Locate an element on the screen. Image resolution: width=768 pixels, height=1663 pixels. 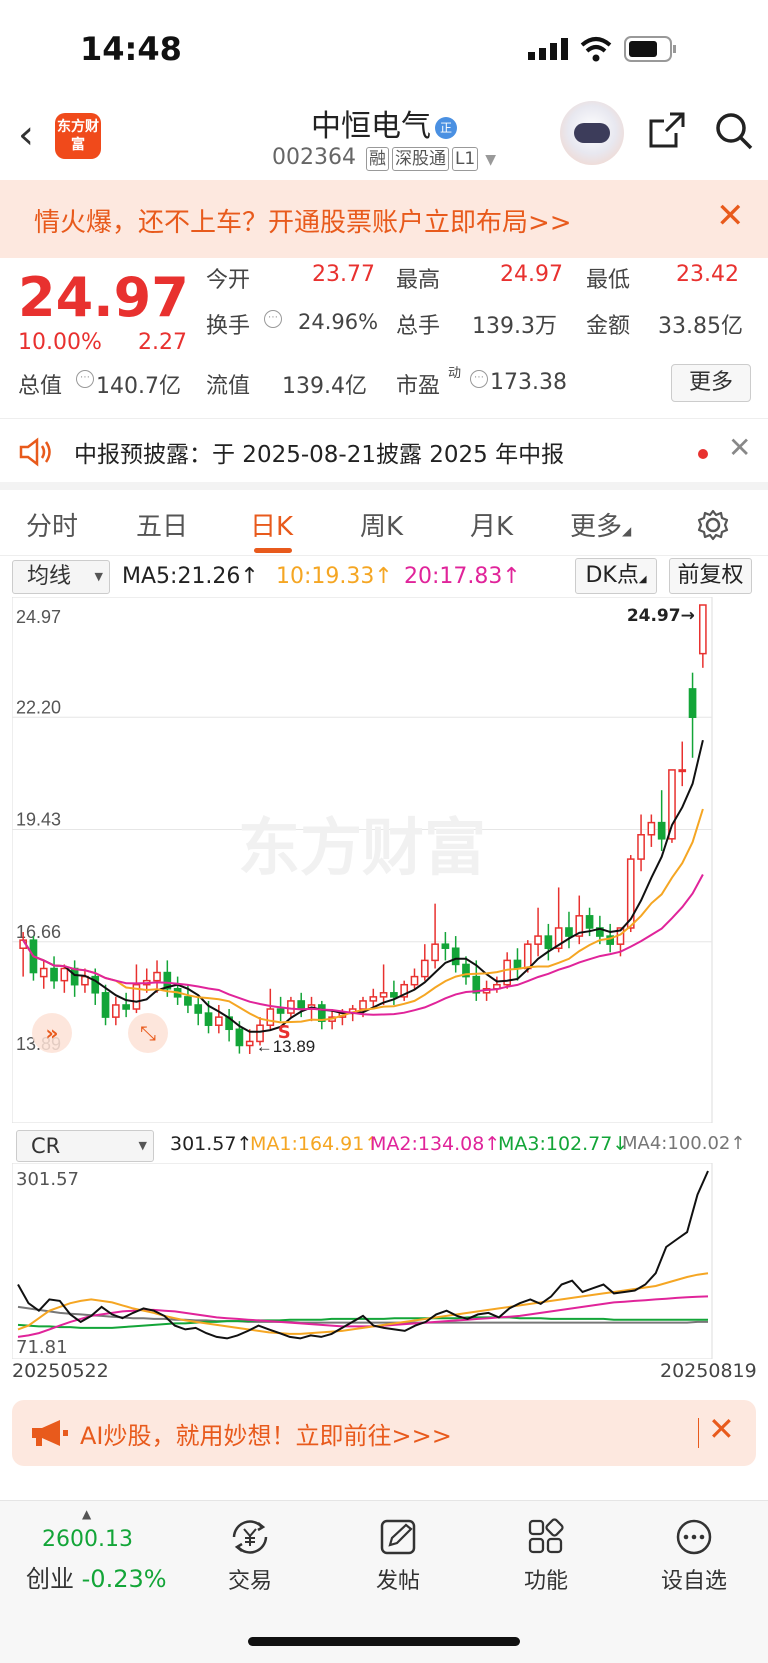
gear-icon is located at coordinates (713, 525).